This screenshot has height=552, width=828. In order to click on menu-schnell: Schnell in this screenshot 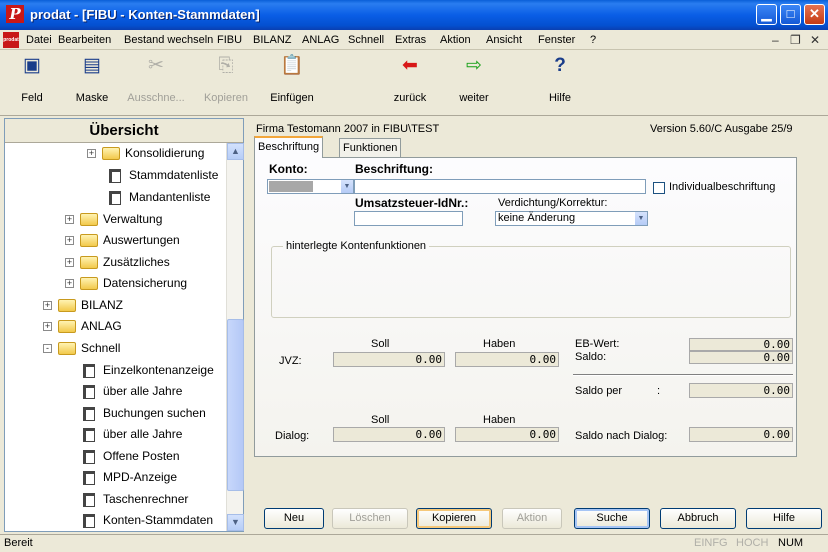, I will do `click(366, 40)`.